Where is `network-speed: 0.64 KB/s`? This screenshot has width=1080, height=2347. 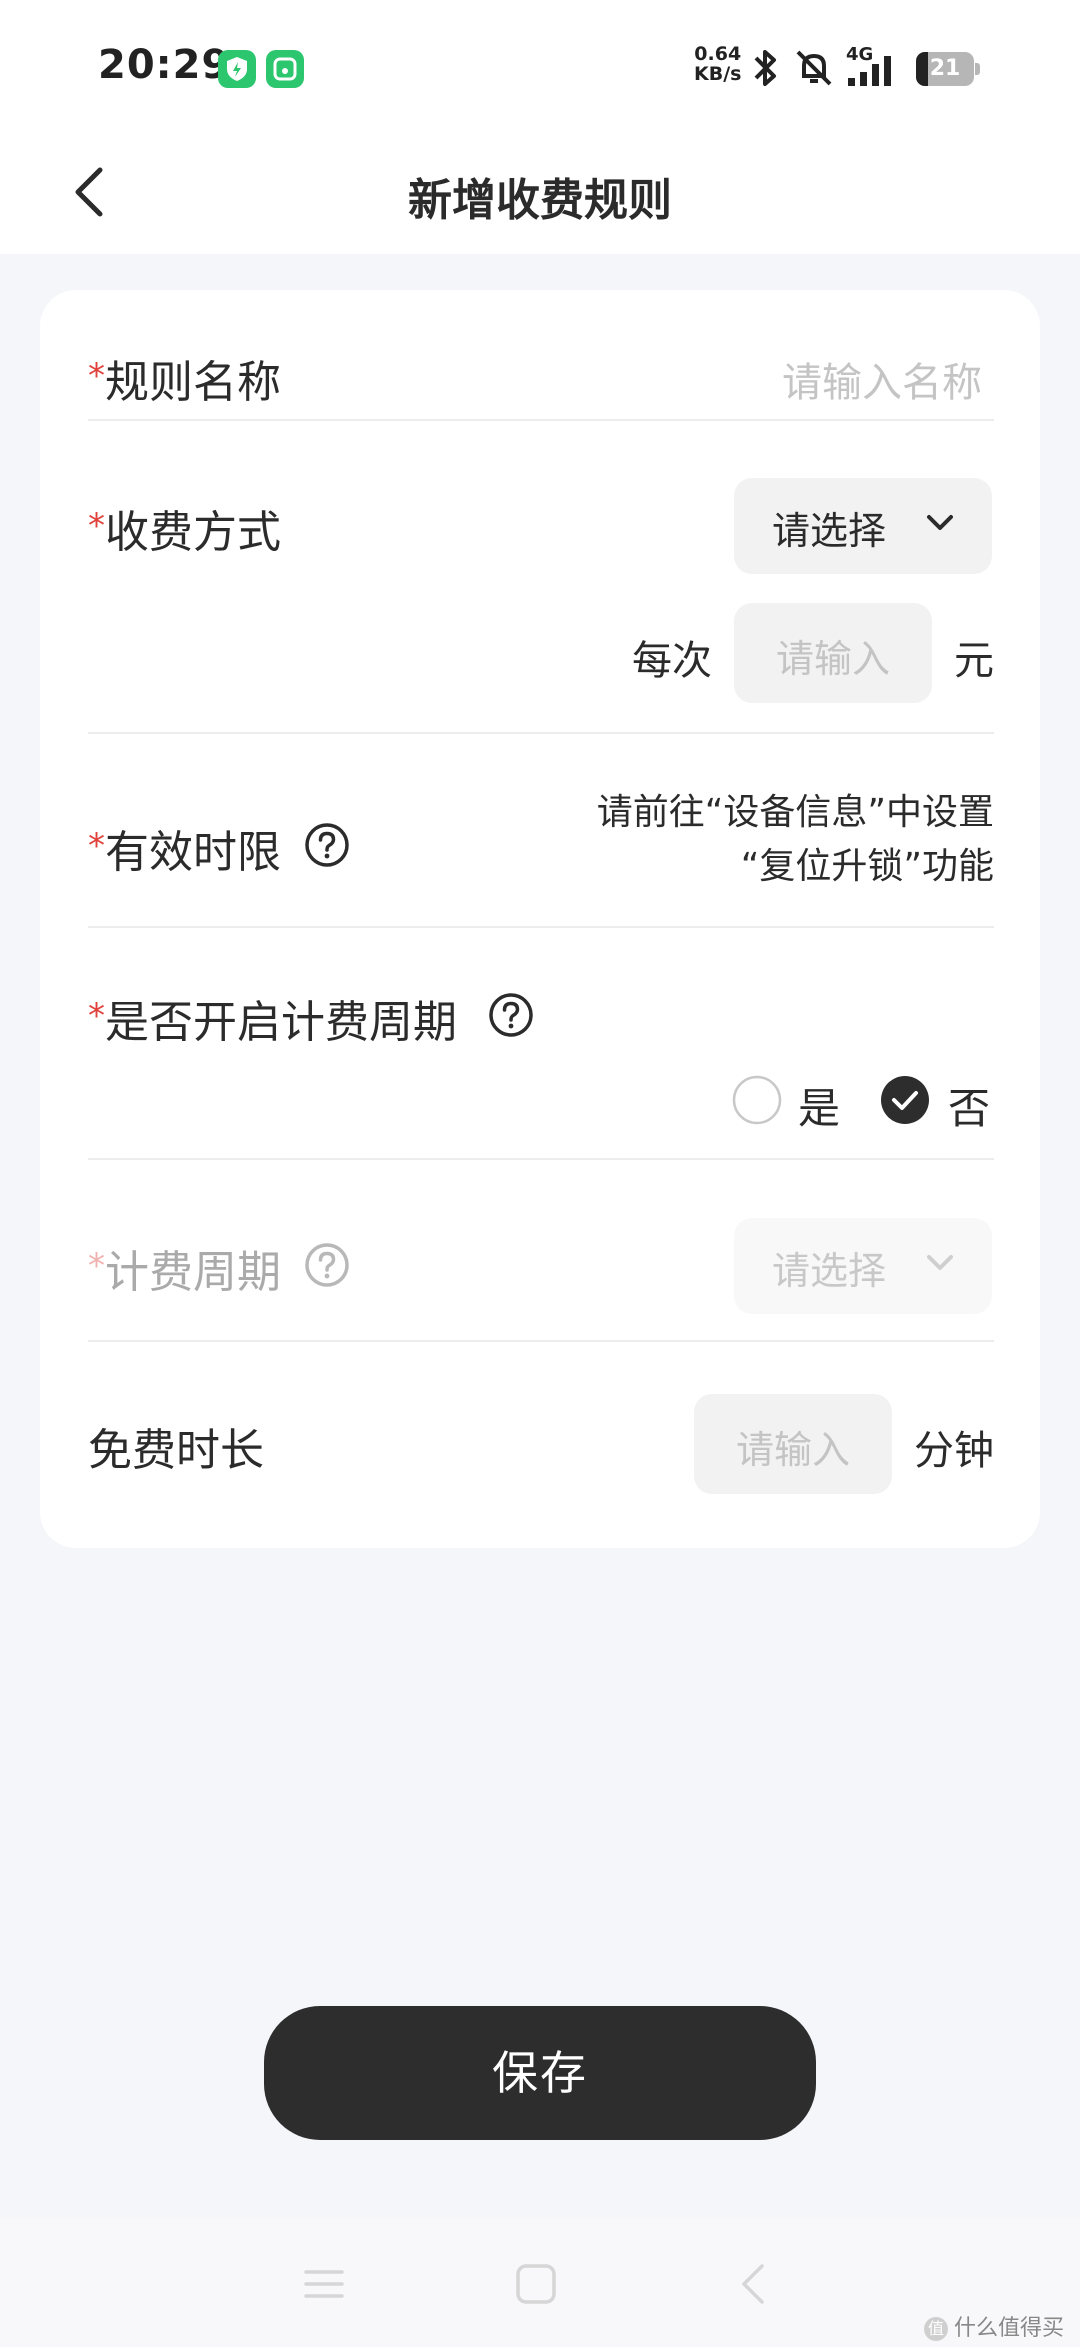 network-speed: 0.64 KB/s is located at coordinates (718, 64).